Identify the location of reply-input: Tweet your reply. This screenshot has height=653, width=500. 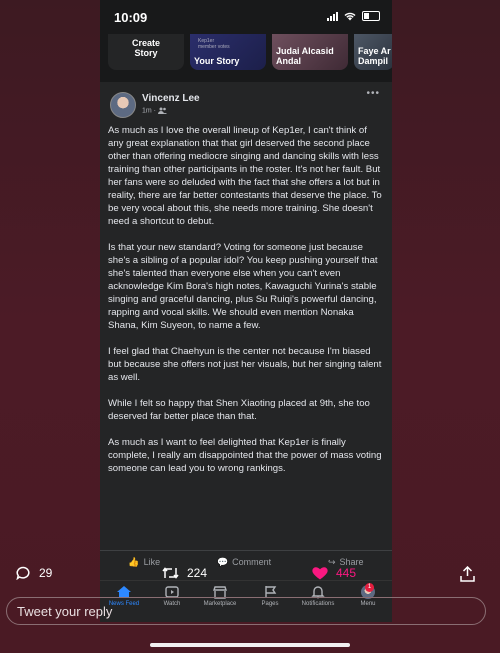
(246, 611).